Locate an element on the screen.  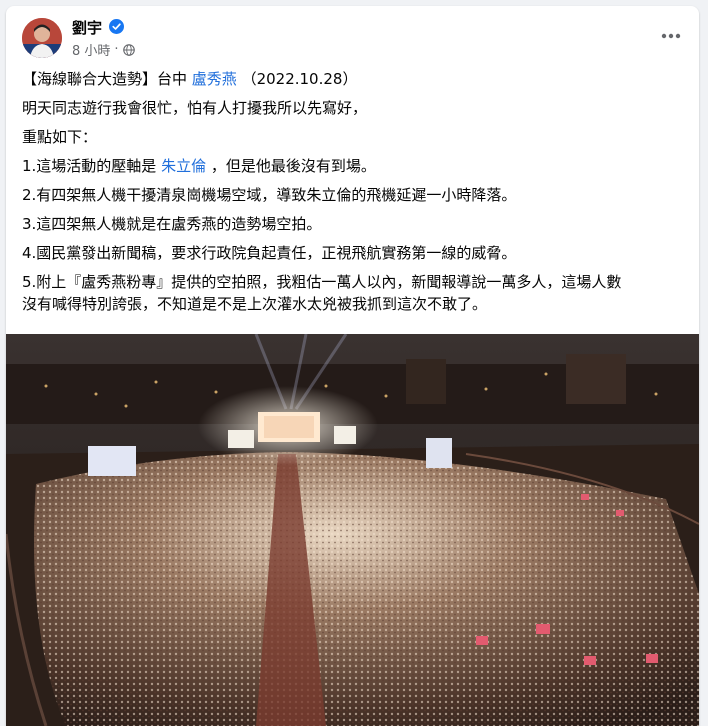
post-line: 重點如下： is located at coordinates (60, 137).